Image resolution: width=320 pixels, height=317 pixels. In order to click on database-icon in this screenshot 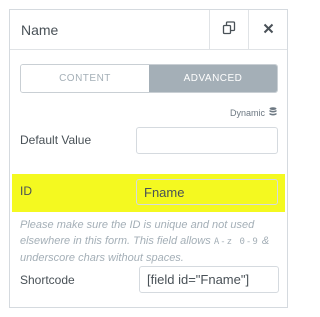, I will do `click(273, 112)`.